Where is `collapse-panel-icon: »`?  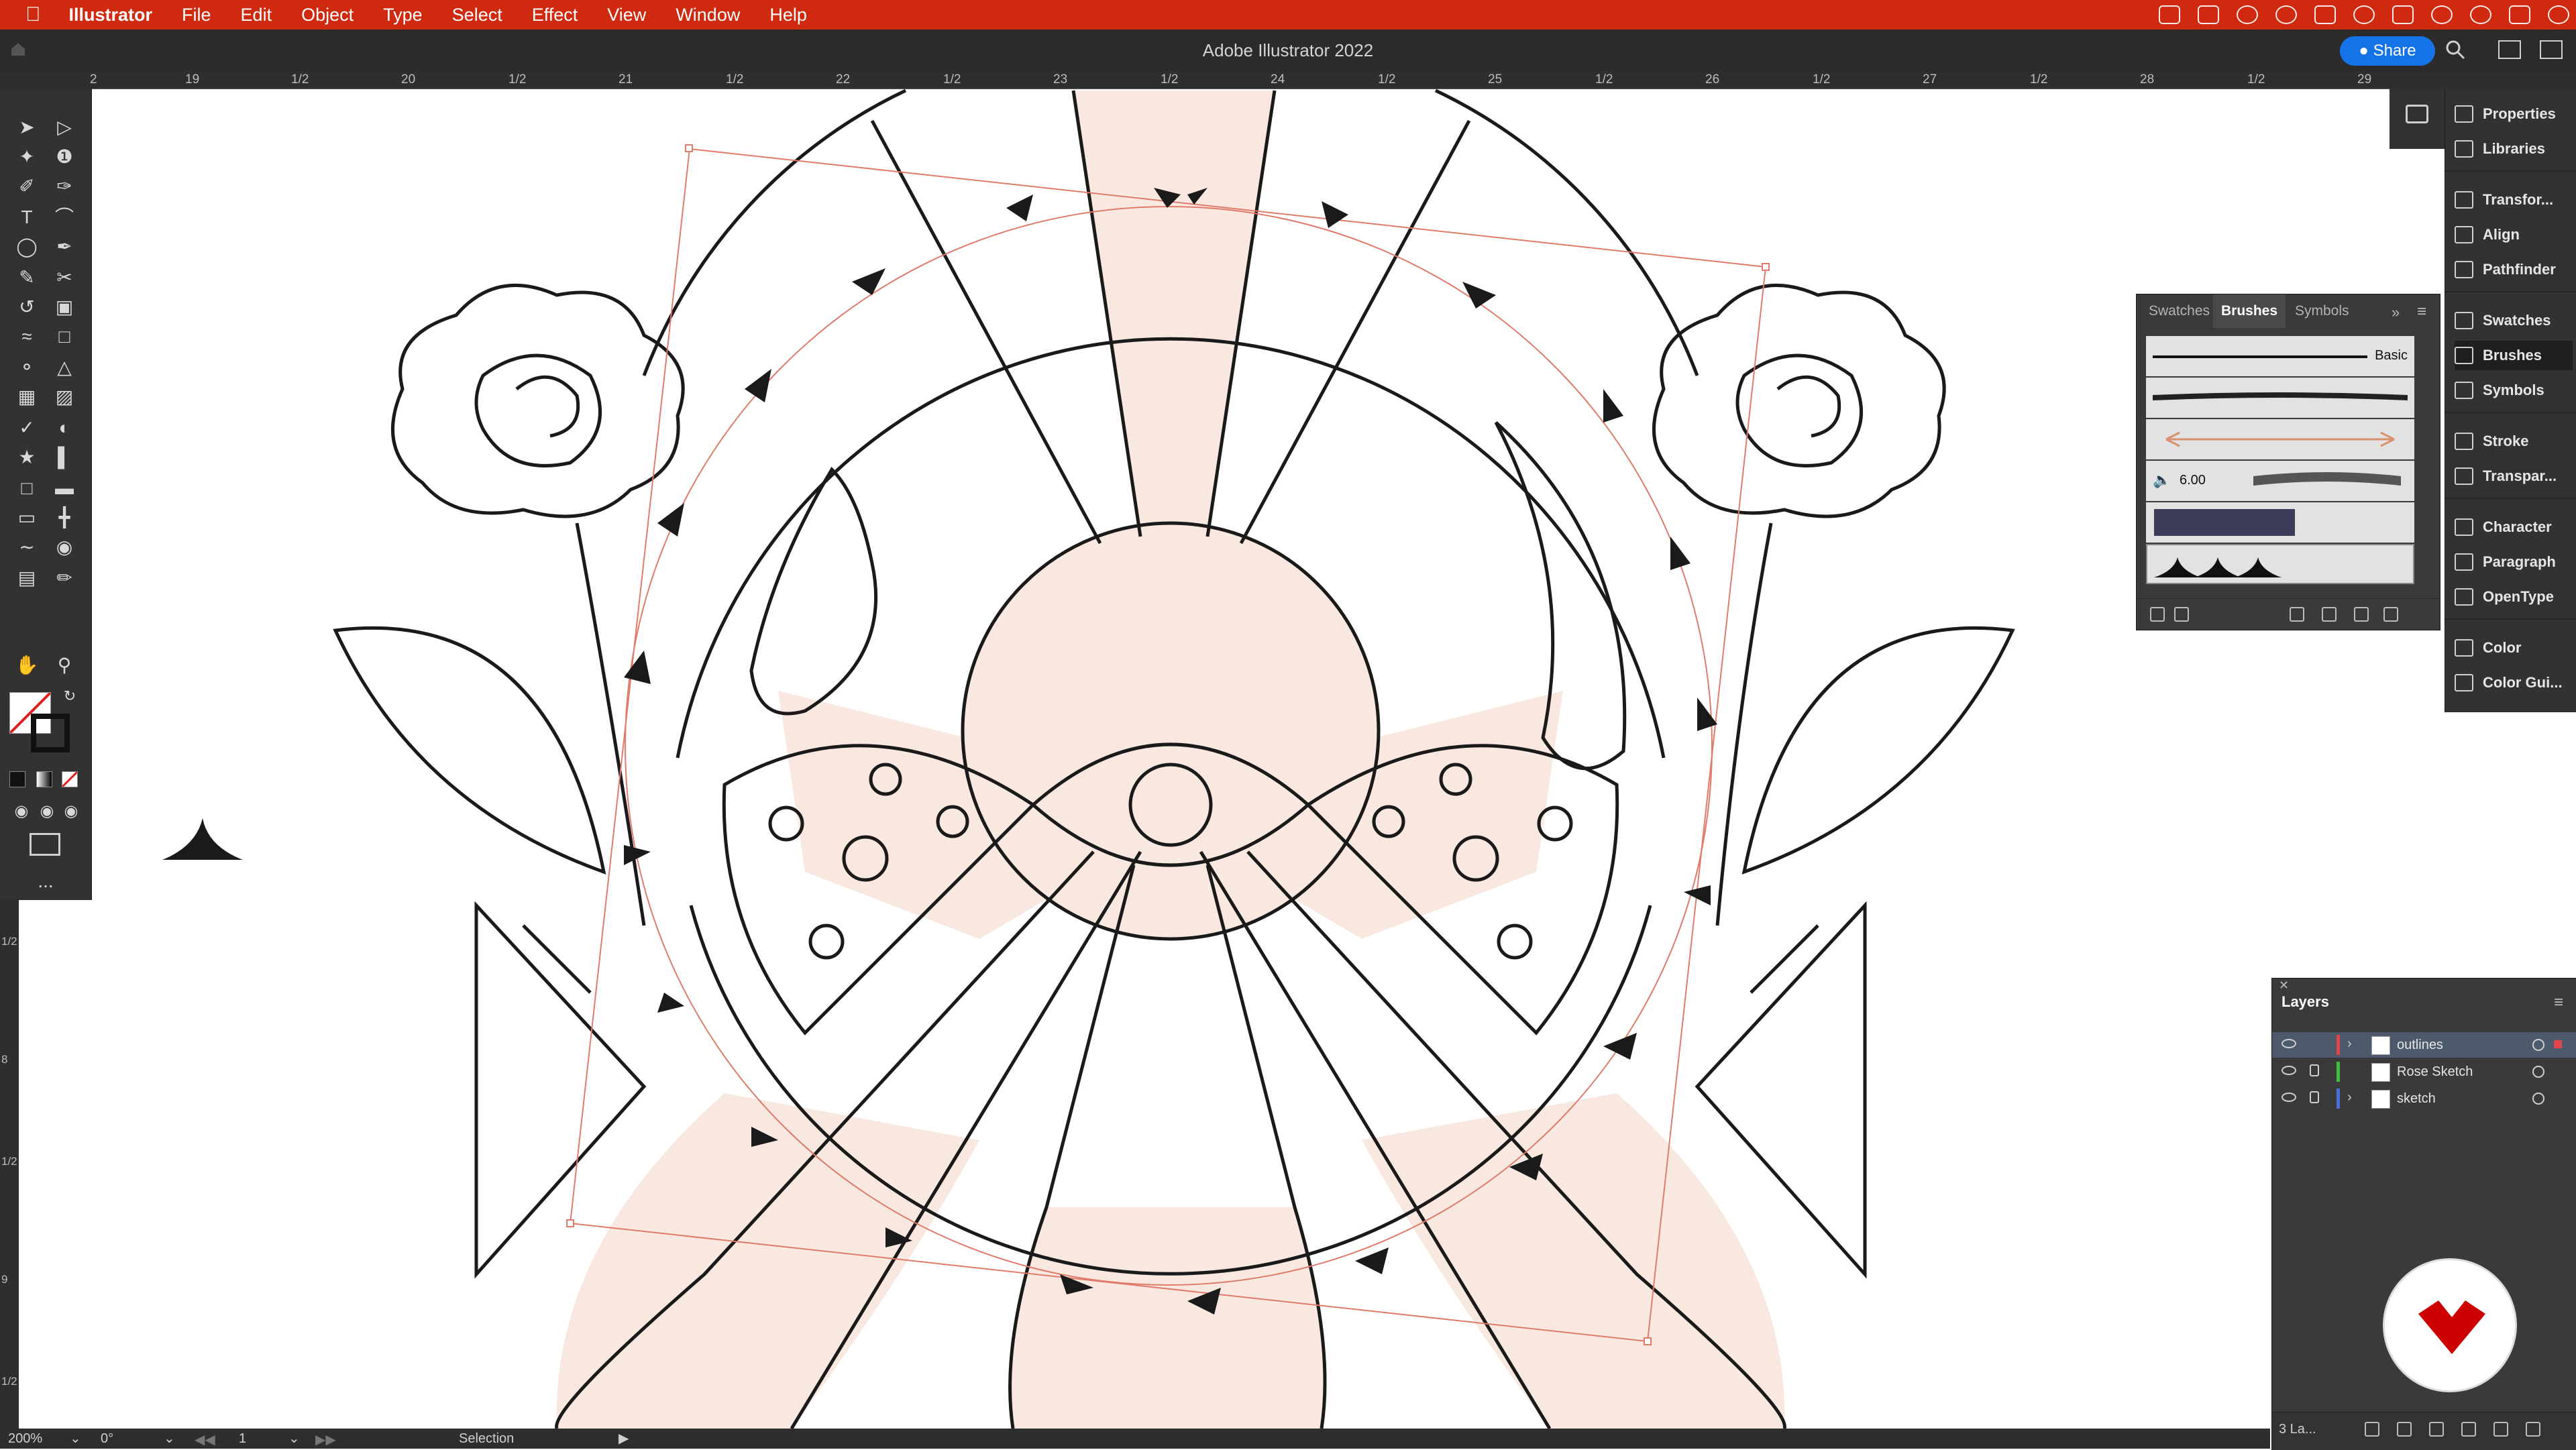
collapse-panel-icon: » is located at coordinates (2396, 312).